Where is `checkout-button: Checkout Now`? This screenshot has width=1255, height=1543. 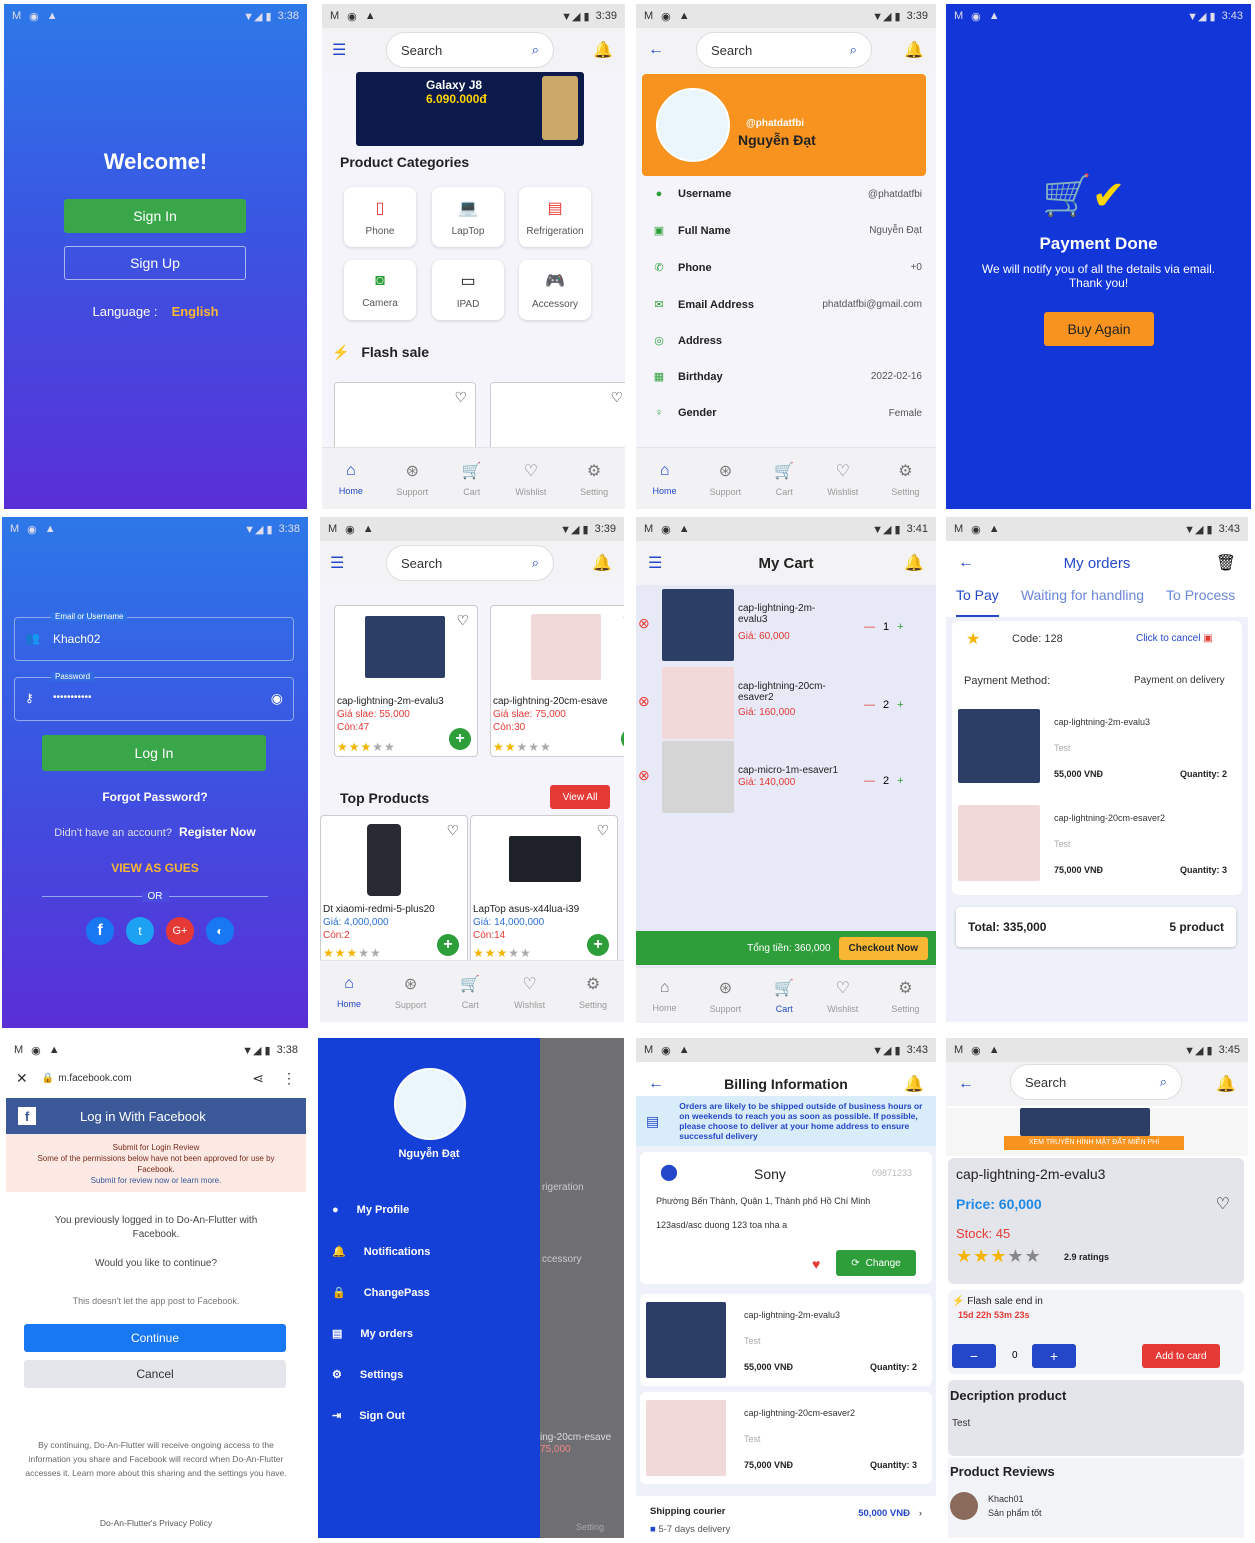
checkout-button: Checkout Now is located at coordinates (883, 948).